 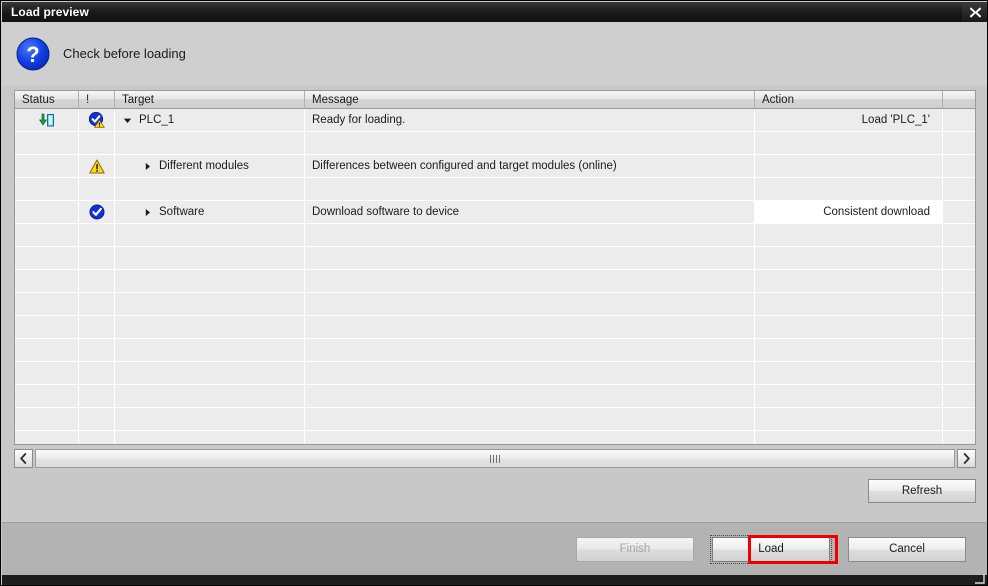 What do you see at coordinates (494, 53) in the screenshot?
I see `header-banner: ? Check before loading` at bounding box center [494, 53].